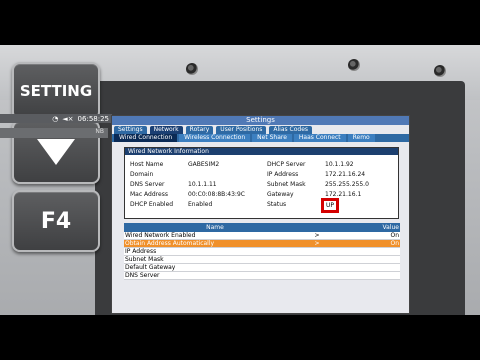 The width and height of the screenshot is (480, 360). Describe the element at coordinates (215, 243) in the screenshot. I see `row-name: Obtain Address Automatically` at that location.